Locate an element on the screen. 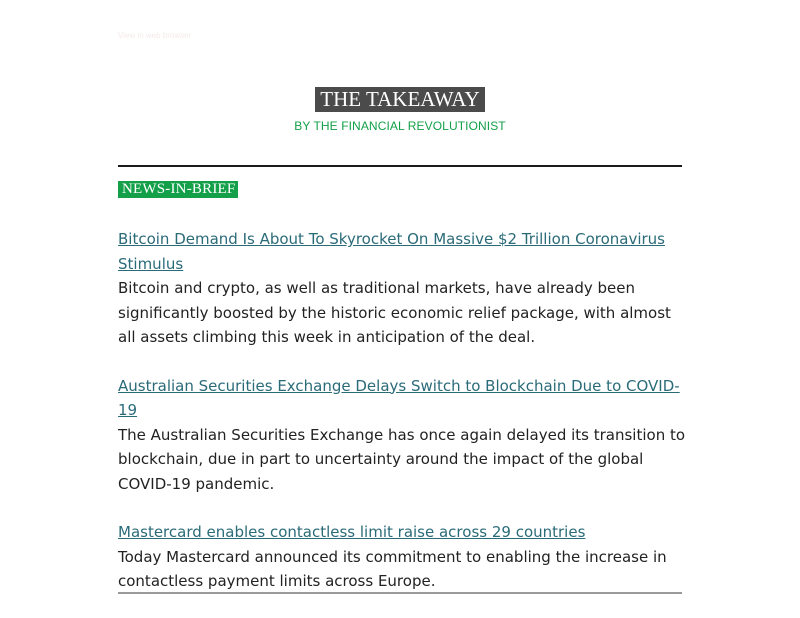 The image size is (800, 618). section-label: NEWS-IN-BRIEF is located at coordinates (178, 189).